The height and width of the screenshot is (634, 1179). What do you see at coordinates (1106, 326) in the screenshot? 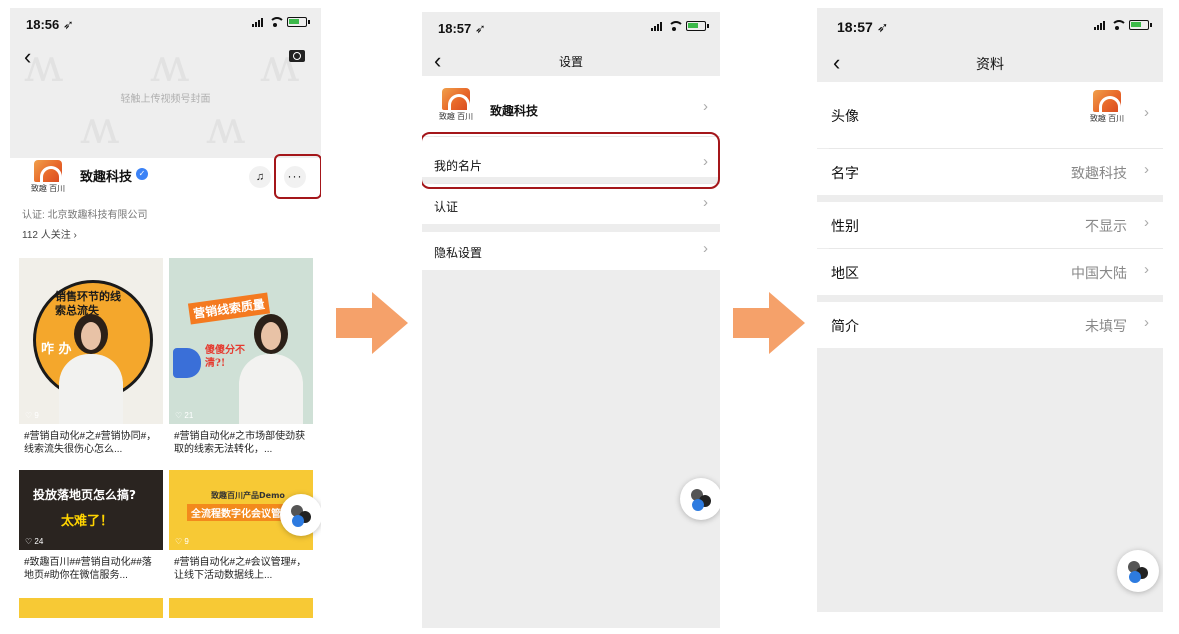
I see `row-value: 未填写` at bounding box center [1106, 326].